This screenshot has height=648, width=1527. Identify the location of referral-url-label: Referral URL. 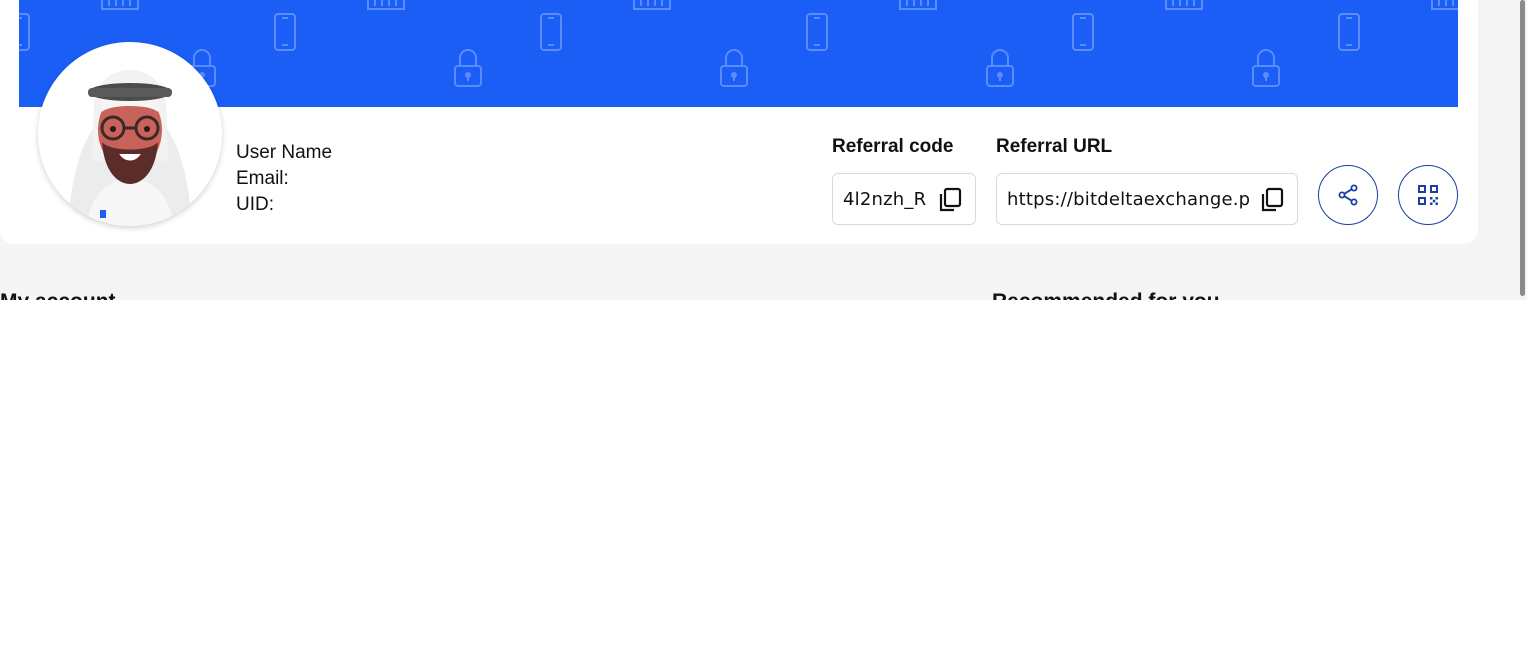
(1054, 146).